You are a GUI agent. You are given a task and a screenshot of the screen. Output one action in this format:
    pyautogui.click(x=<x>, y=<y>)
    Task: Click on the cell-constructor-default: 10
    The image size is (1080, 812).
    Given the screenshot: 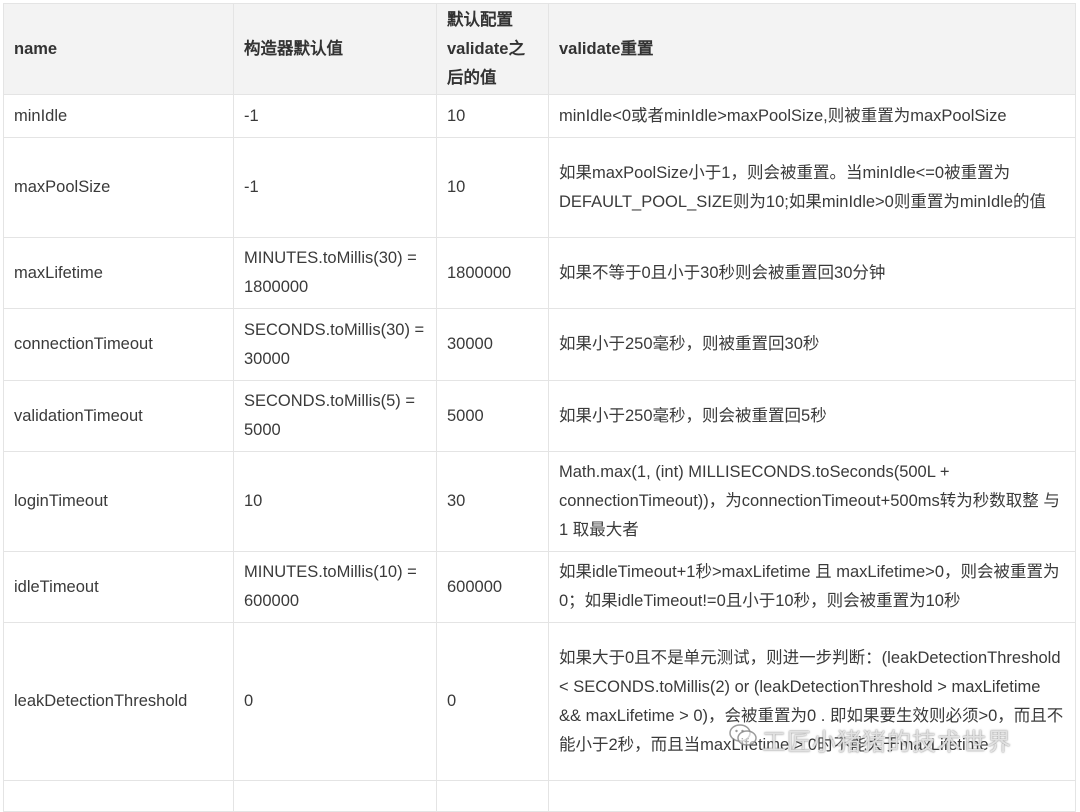 What is the action you would take?
    pyautogui.click(x=335, y=501)
    